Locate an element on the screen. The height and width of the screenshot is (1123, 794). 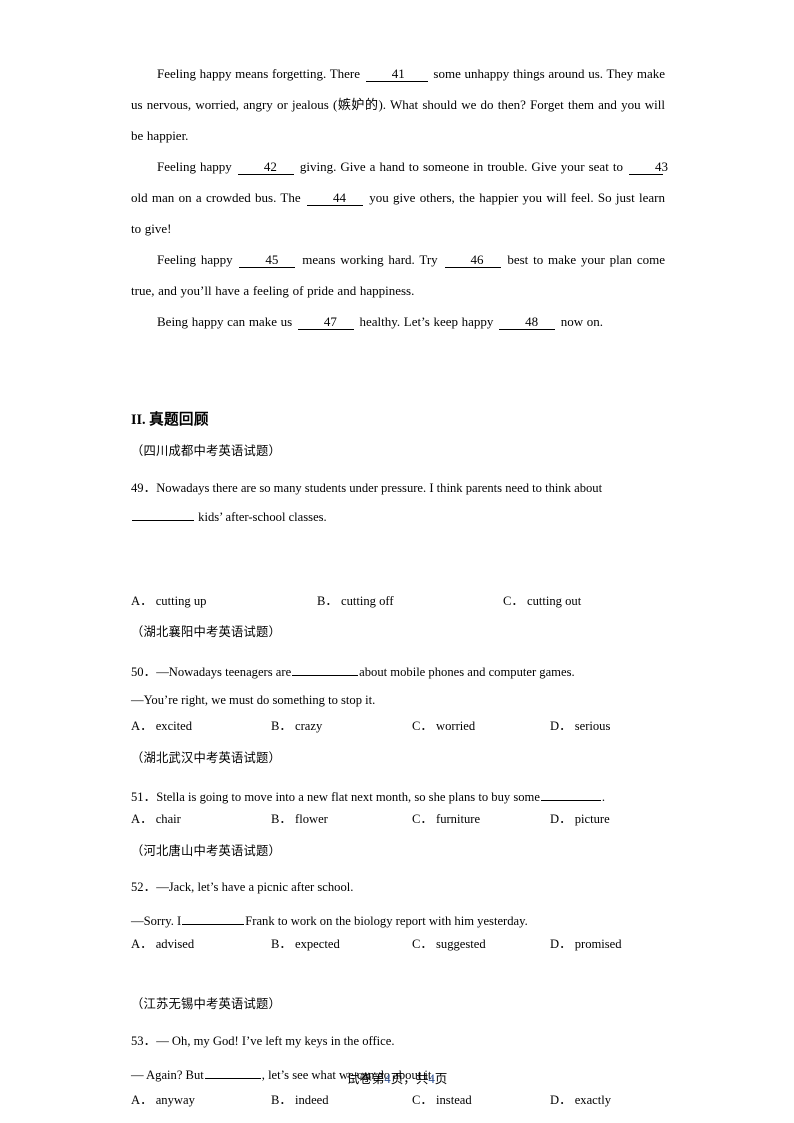
question-number-50: 50． is located at coordinates (144, 671).